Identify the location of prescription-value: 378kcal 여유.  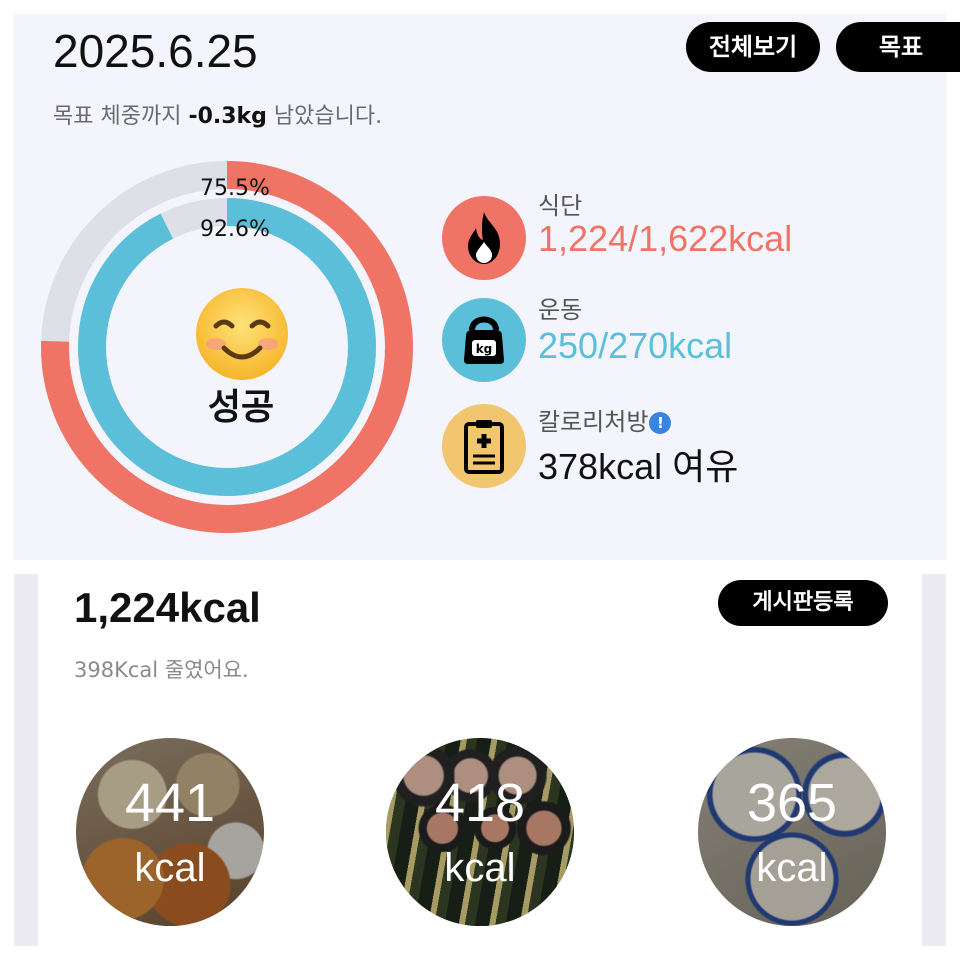
(638, 466).